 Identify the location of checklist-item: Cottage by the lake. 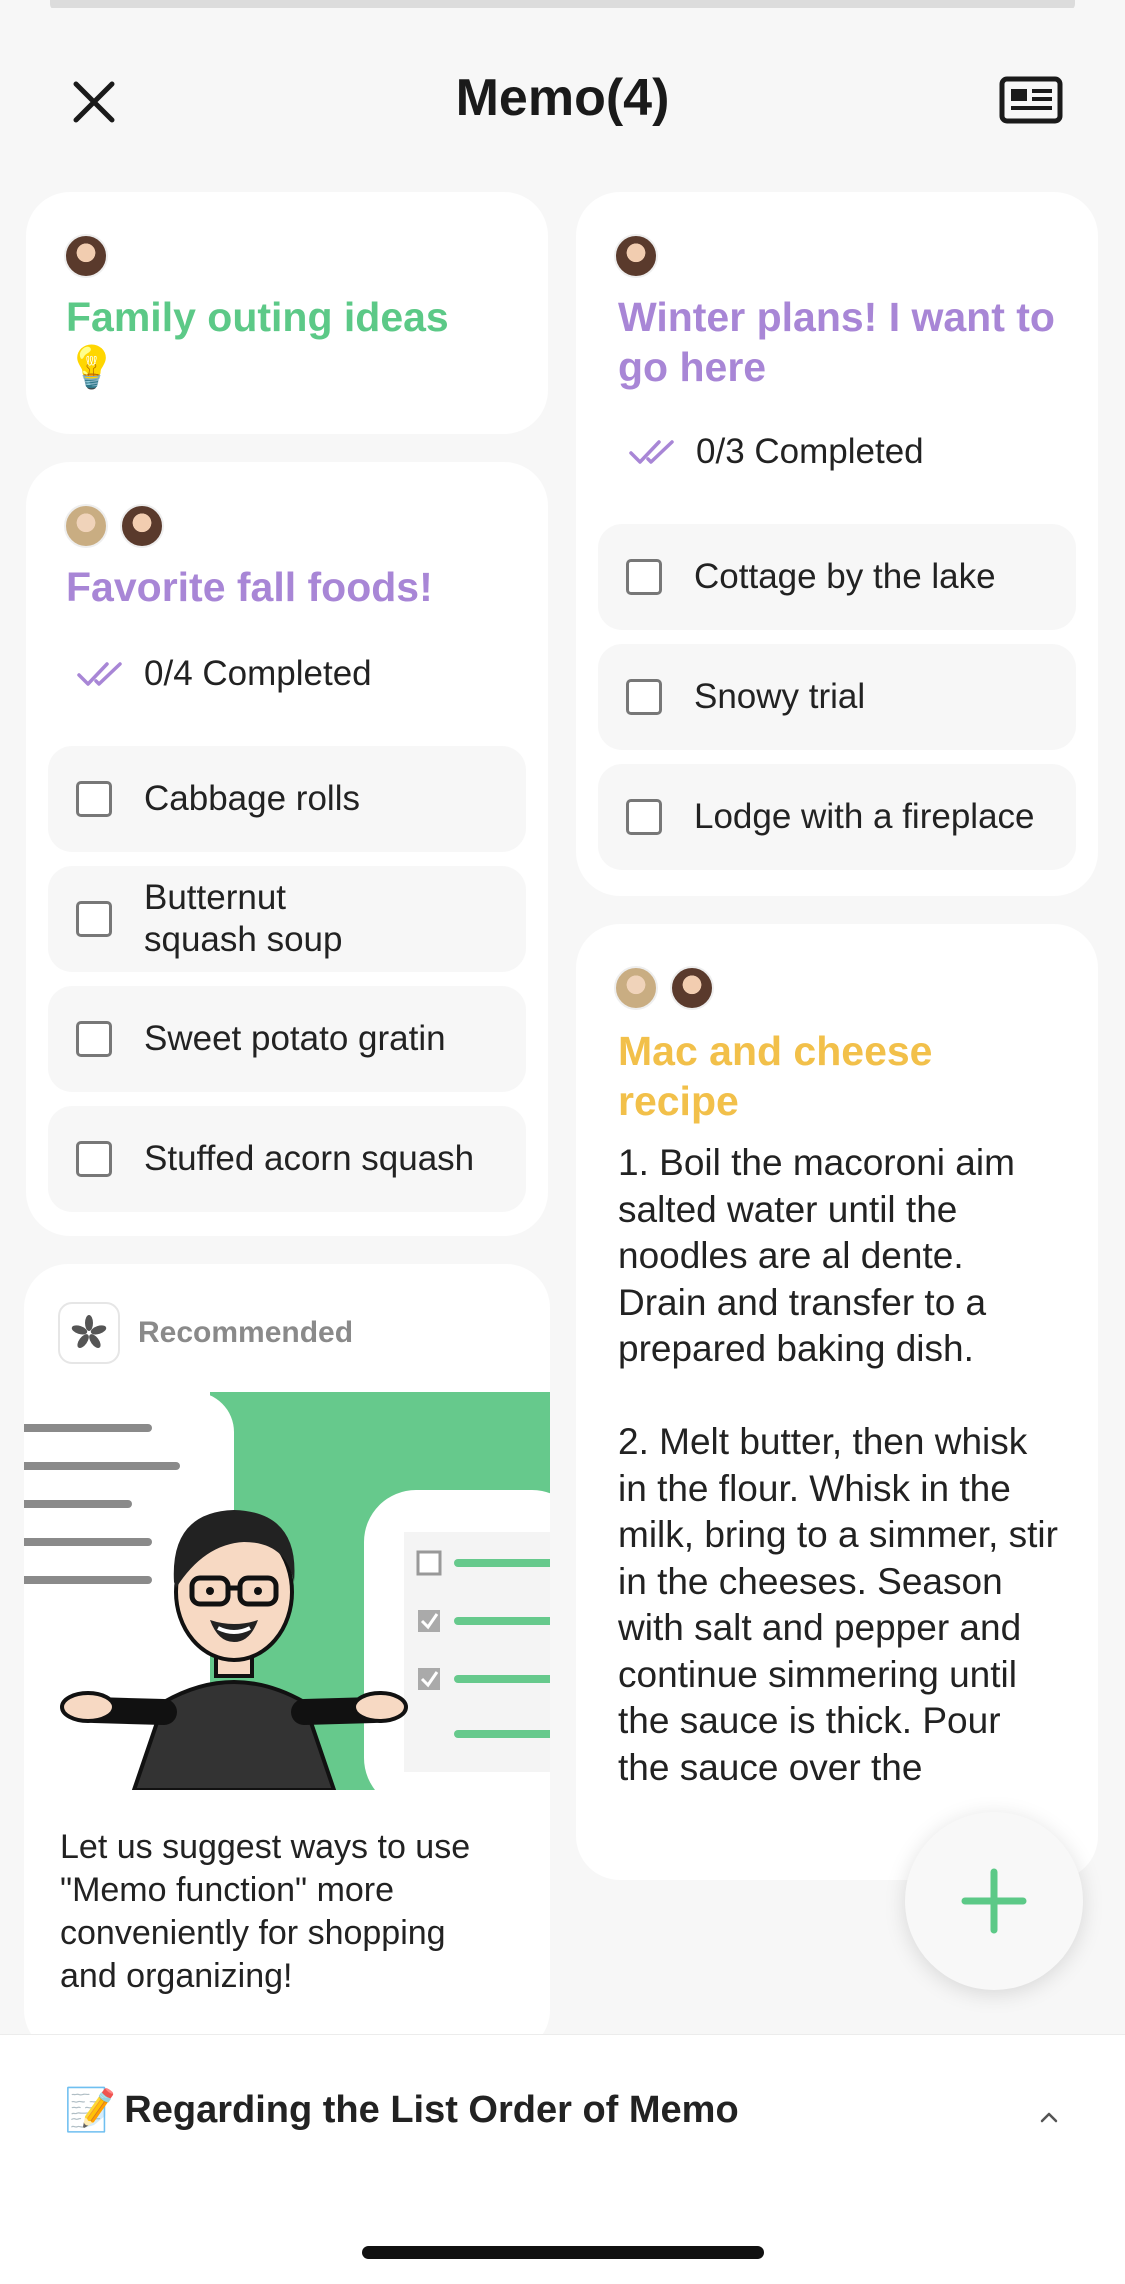
(837, 577).